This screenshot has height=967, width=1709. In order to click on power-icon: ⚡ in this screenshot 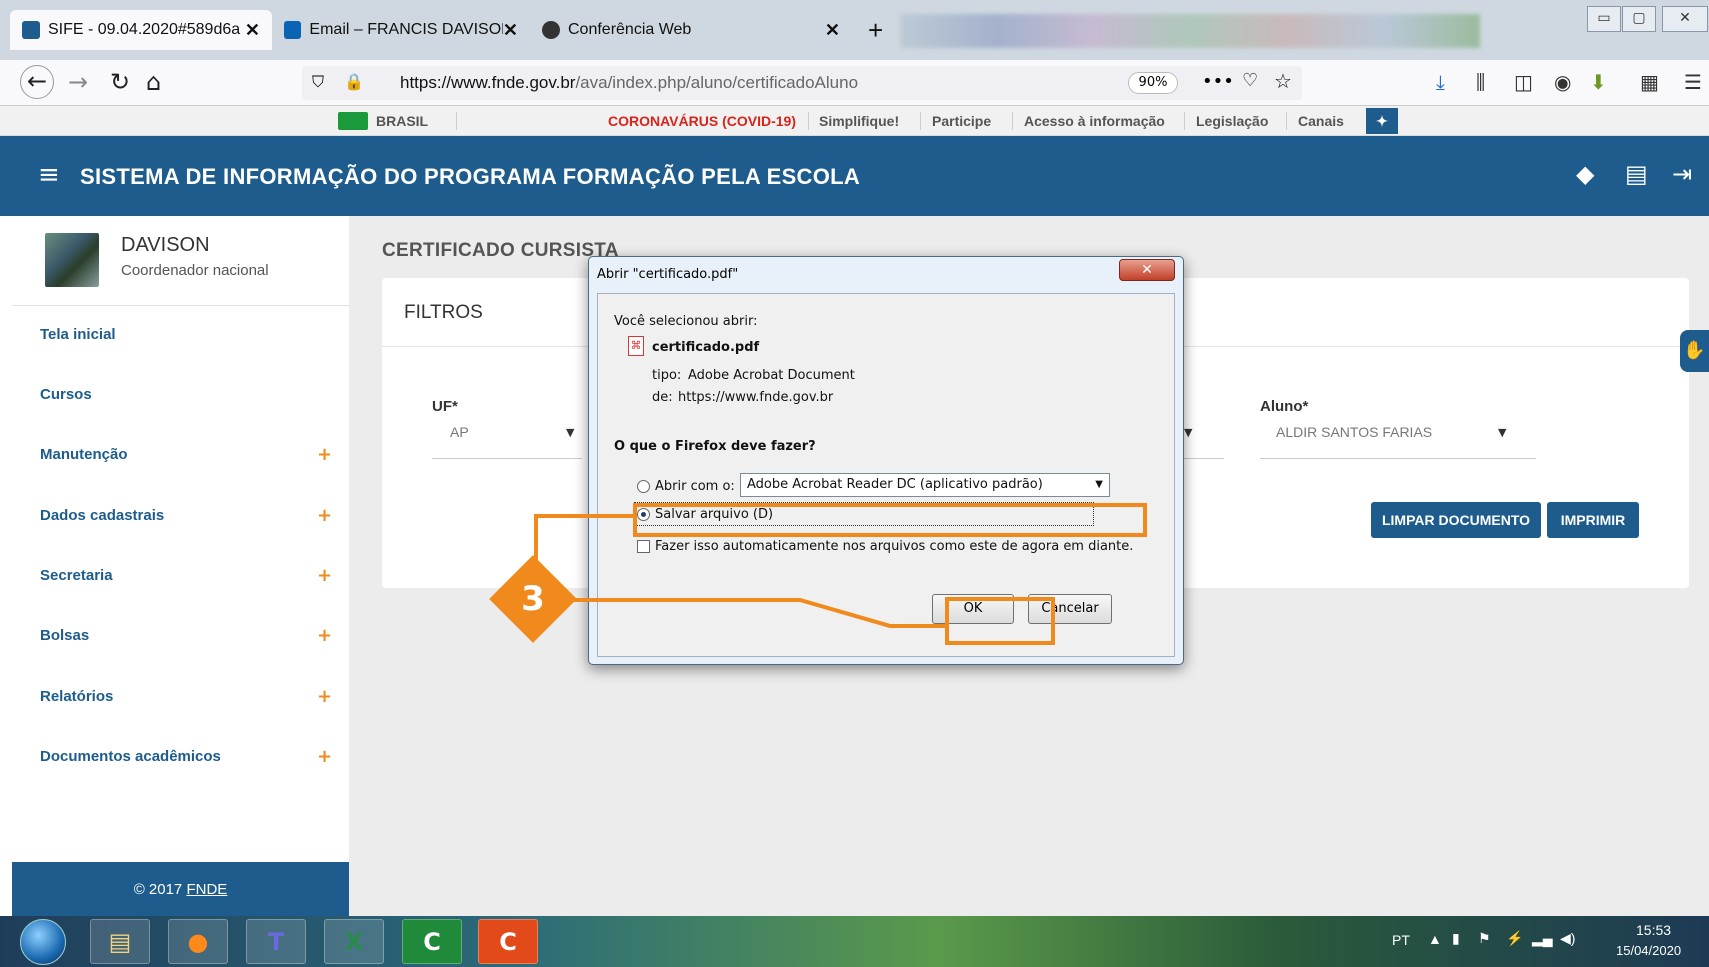, I will do `click(1514, 938)`.